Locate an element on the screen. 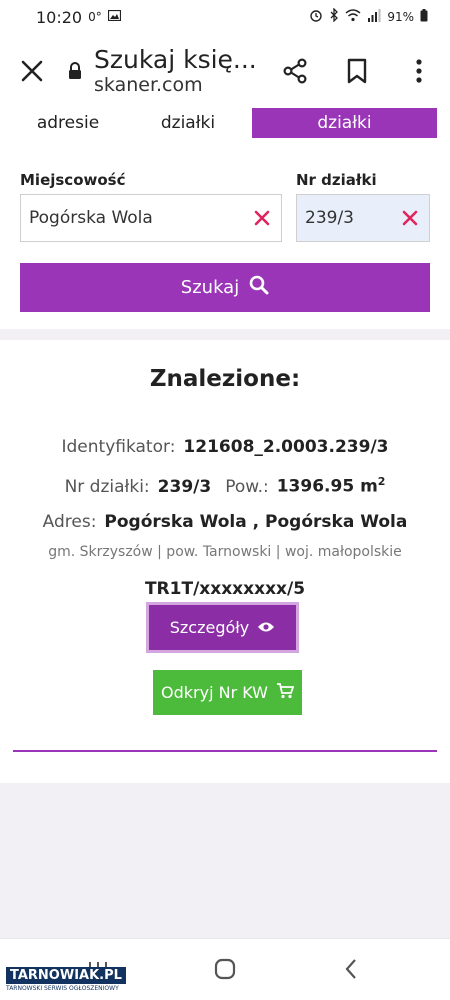 This screenshot has height=1000, width=450. home-icon is located at coordinates (225, 969).